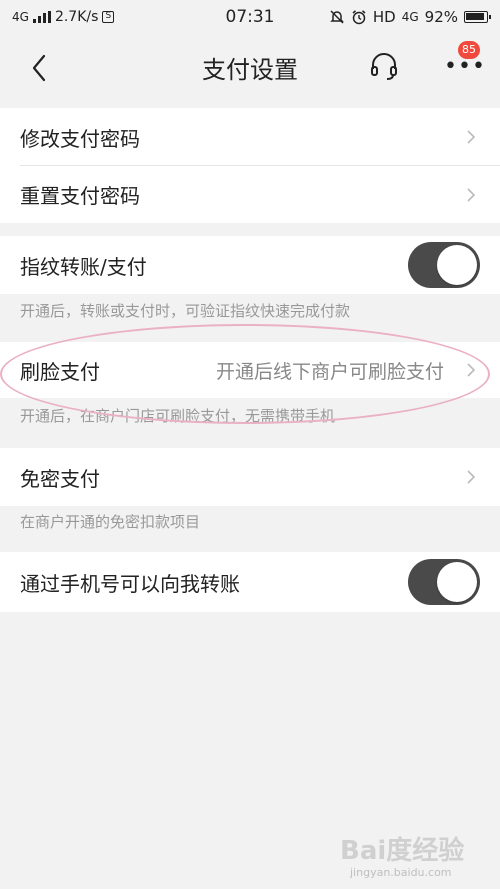 This screenshot has width=500, height=889. Describe the element at coordinates (250, 137) in the screenshot. I see `change-password-row: 修改支付密码` at that location.